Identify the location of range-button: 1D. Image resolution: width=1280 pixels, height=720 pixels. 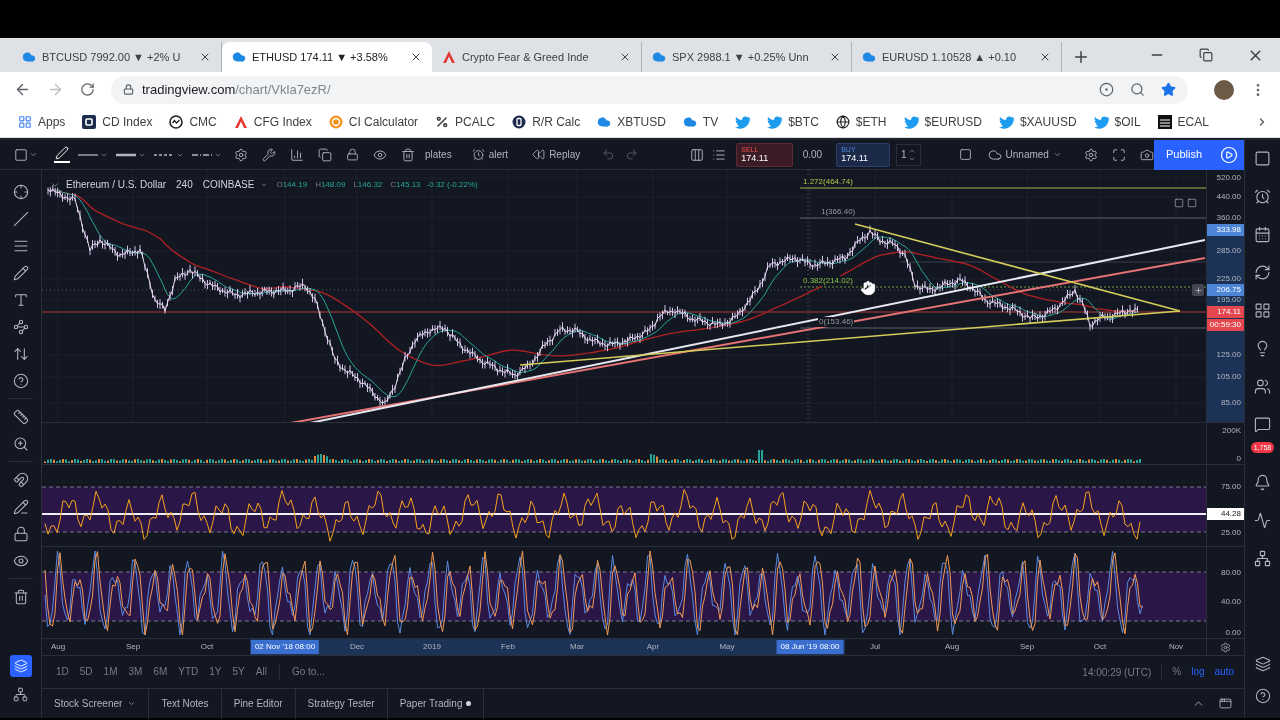
(62, 672).